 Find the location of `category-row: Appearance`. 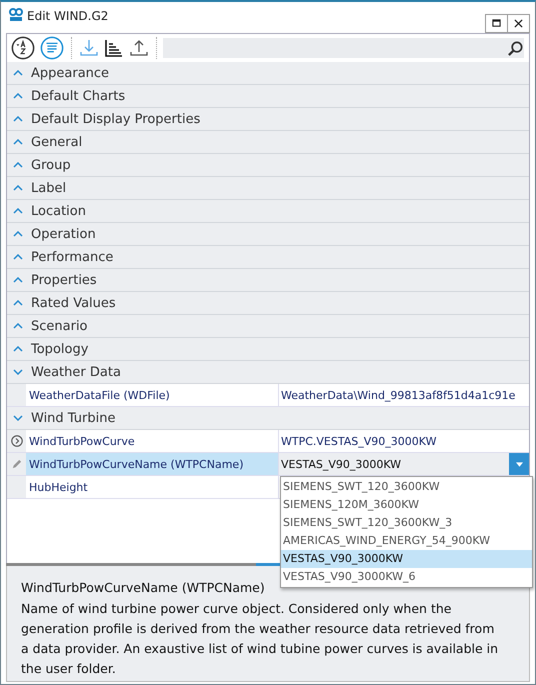

category-row: Appearance is located at coordinates (268, 73).